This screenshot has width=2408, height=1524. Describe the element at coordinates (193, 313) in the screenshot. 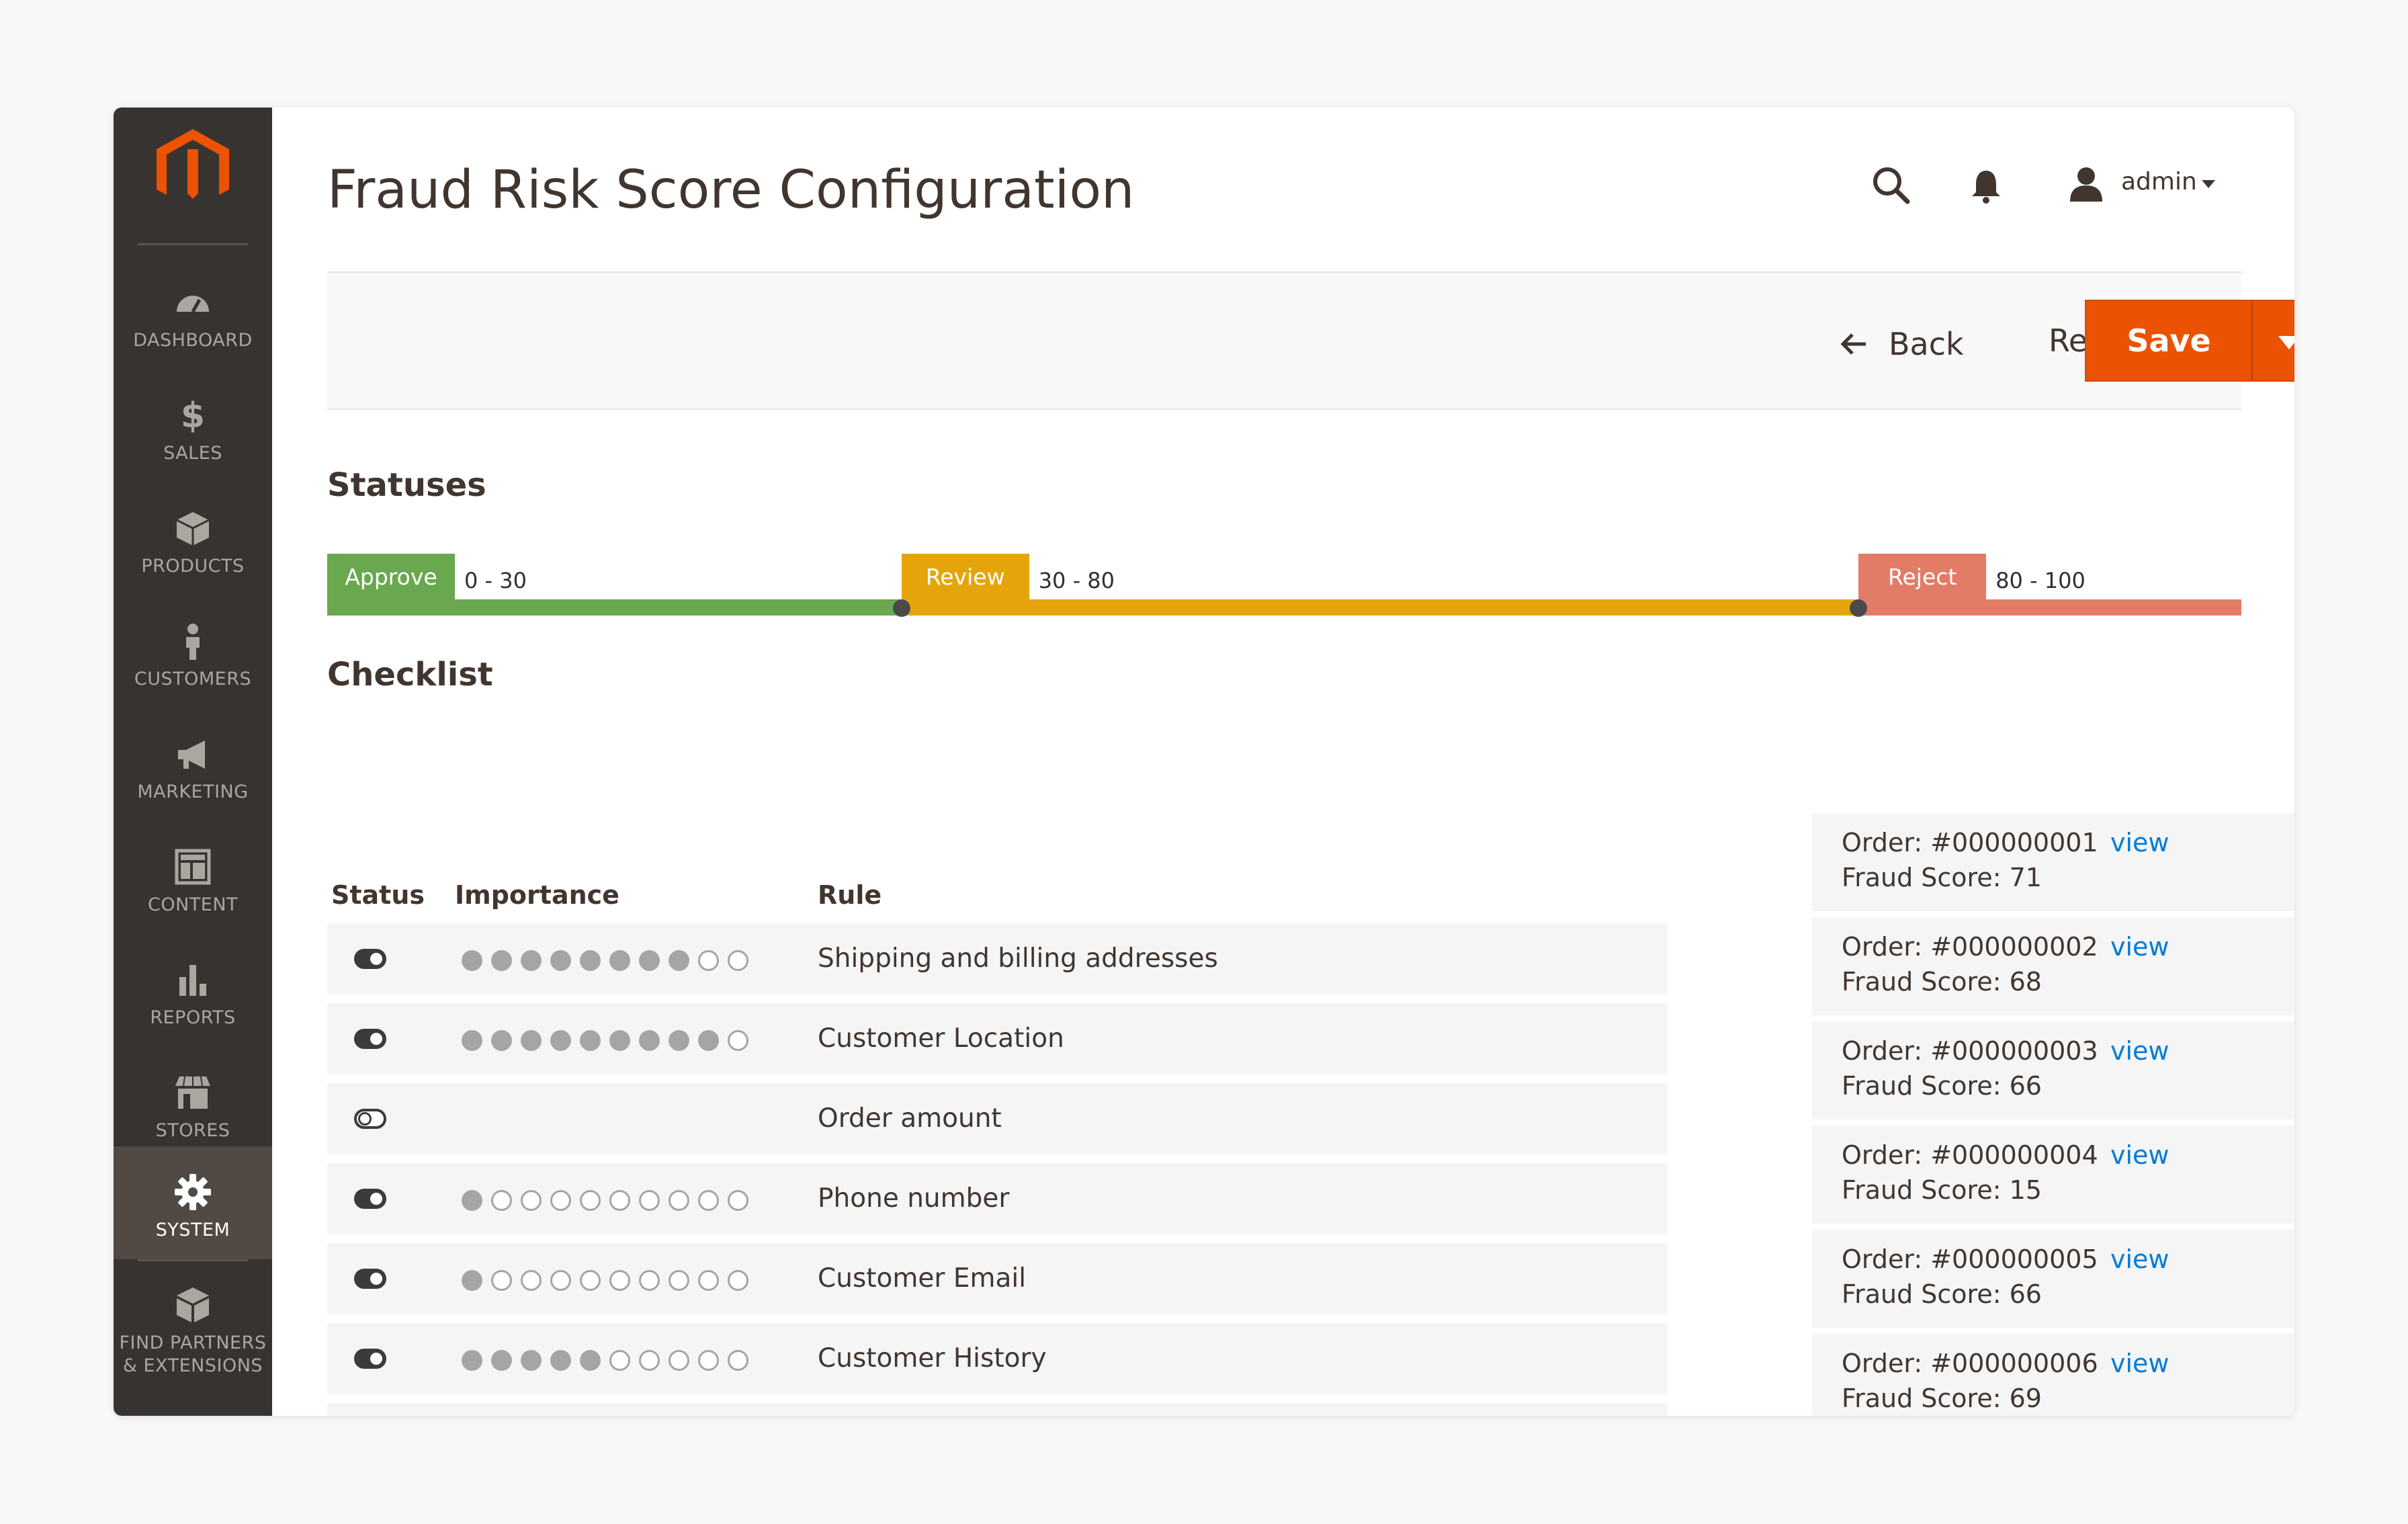

I see `sidebar-item-dashboard: DASHBOARD` at that location.